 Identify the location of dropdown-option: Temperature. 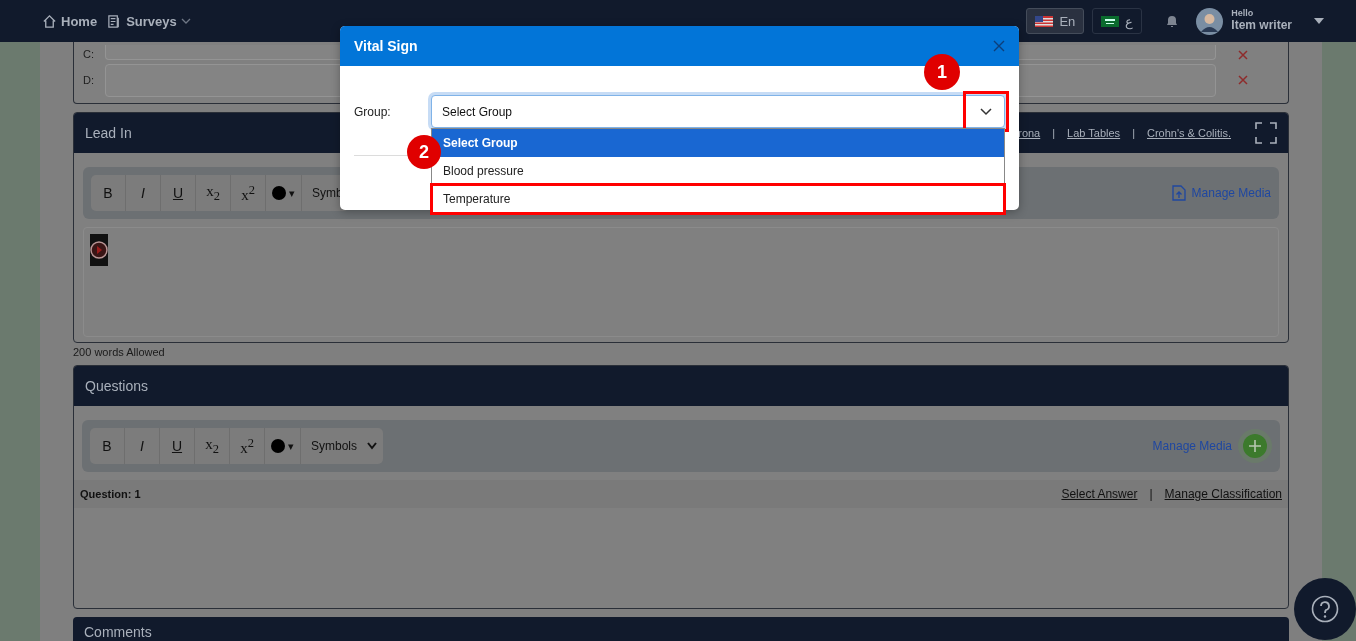
(718, 199).